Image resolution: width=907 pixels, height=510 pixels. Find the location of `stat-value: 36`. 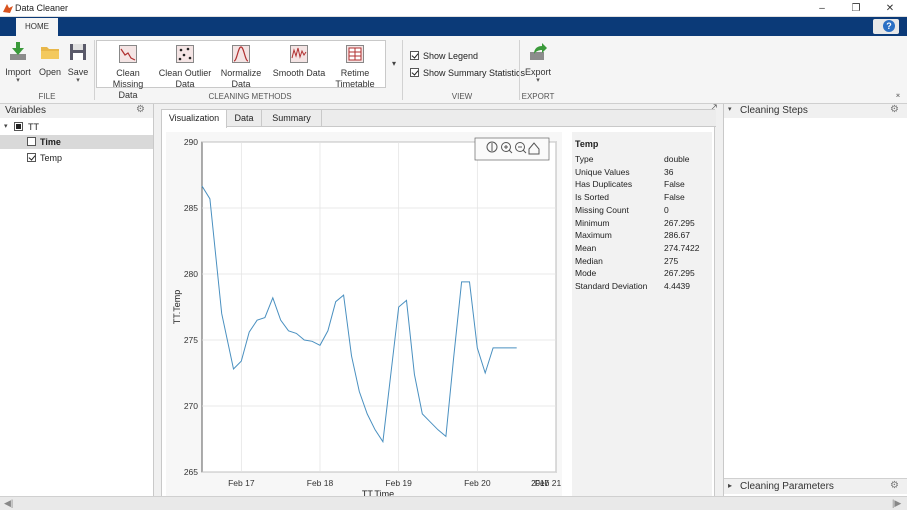

stat-value: 36 is located at coordinates (669, 171).